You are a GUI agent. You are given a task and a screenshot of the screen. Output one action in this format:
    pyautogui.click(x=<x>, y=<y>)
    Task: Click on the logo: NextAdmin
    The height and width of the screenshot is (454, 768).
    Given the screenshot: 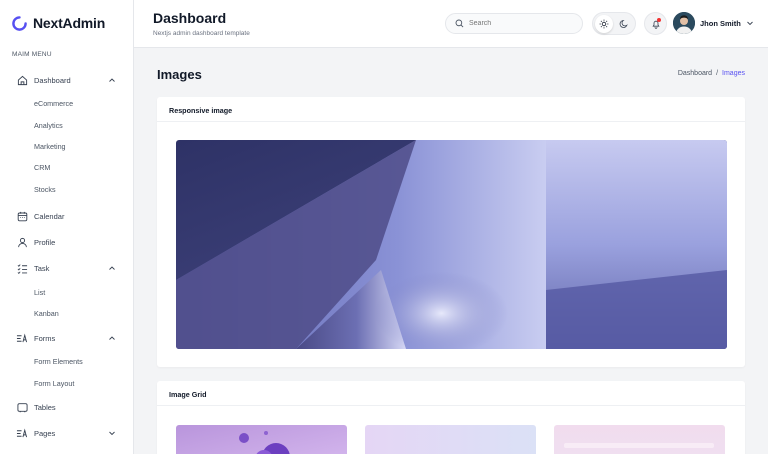 What is the action you would take?
    pyautogui.click(x=58, y=23)
    